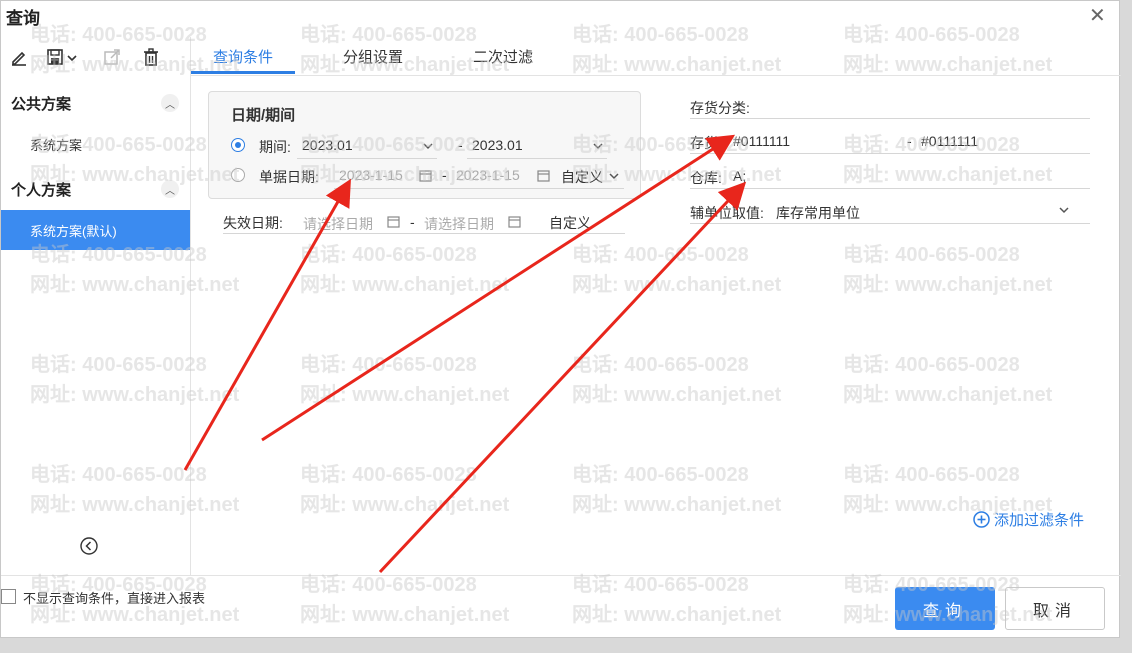 The image size is (1132, 653). Describe the element at coordinates (727, 213) in the screenshot. I see `aux-unit-label: 辅单位取值:` at that location.